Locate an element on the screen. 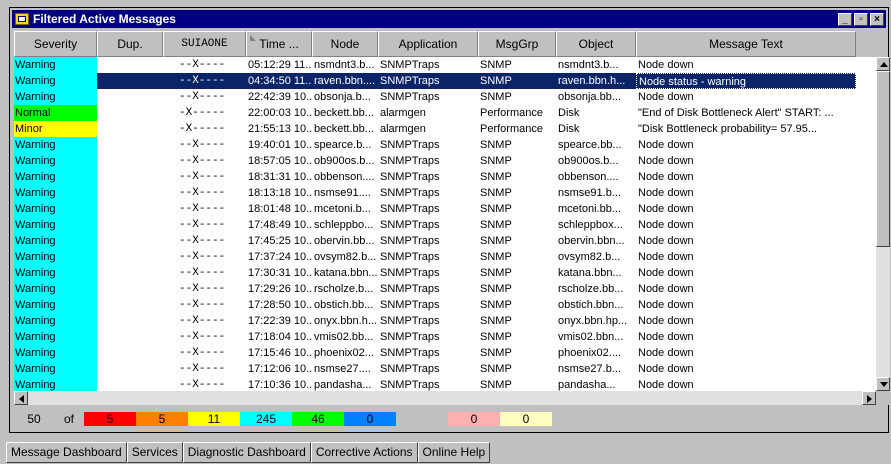 The image size is (891, 464). column-header-node: Node is located at coordinates (345, 44).